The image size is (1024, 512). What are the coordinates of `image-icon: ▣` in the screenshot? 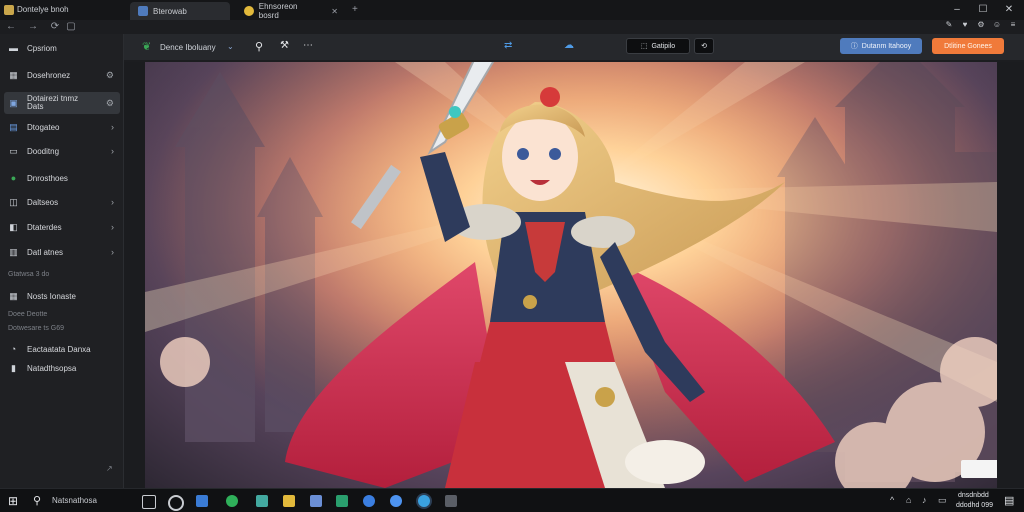 It's located at (13, 102).